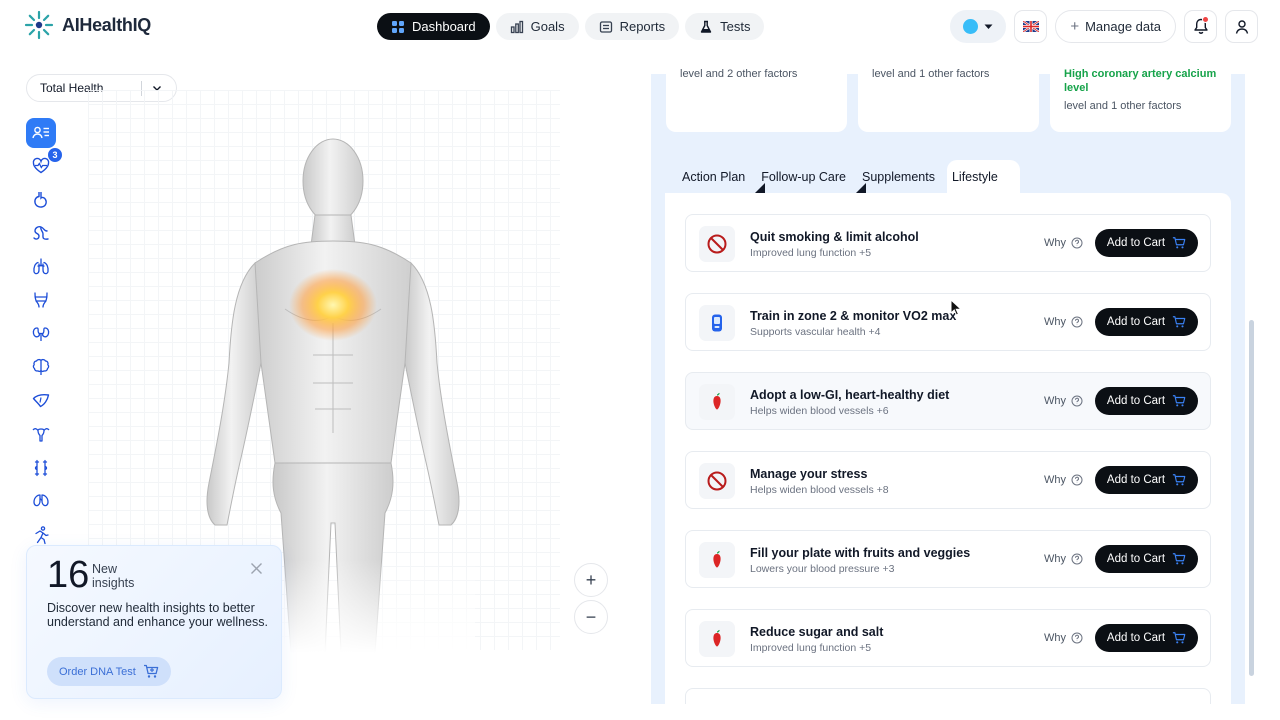 This screenshot has width=1280, height=720. I want to click on language-button, so click(1031, 26).